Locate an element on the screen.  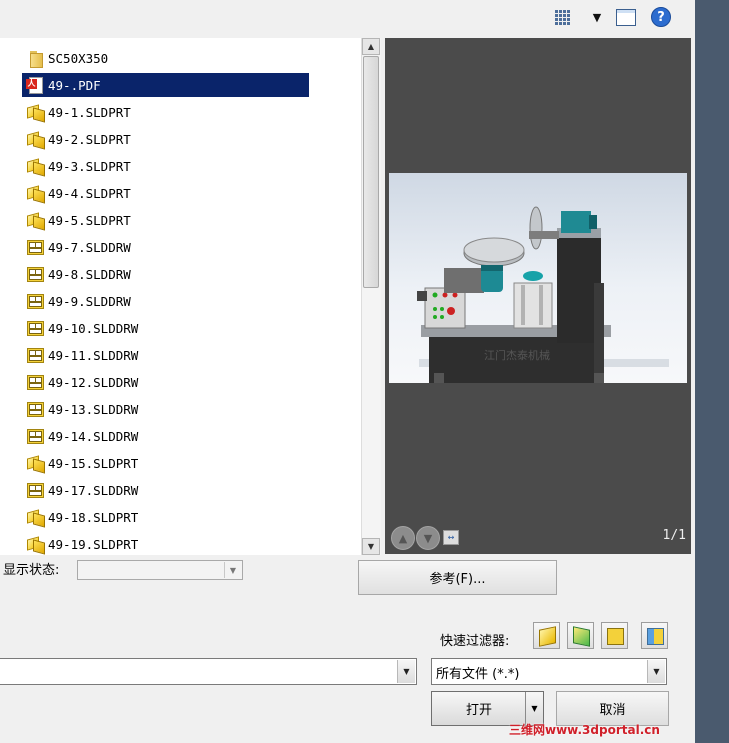
file-name: SC50X350 is located at coordinates (78, 58).